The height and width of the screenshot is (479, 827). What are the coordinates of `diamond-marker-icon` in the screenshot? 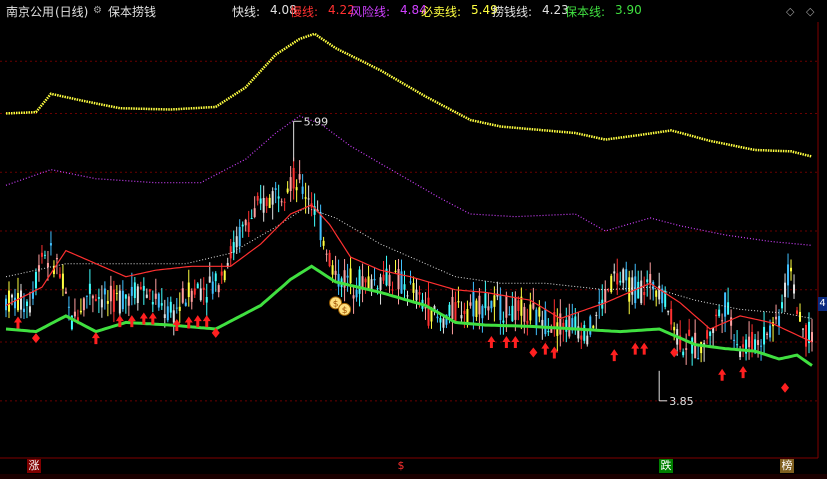 It's located at (785, 387).